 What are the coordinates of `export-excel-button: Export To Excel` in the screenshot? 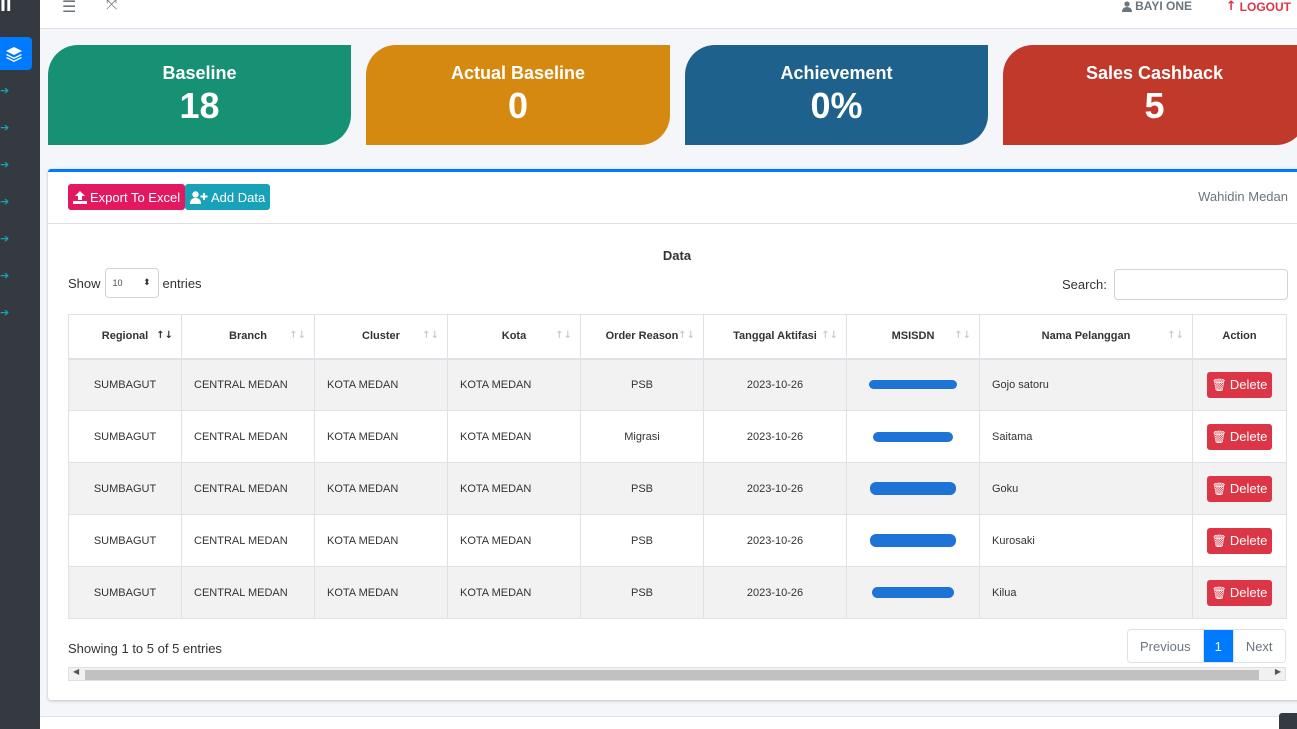 It's located at (127, 197).